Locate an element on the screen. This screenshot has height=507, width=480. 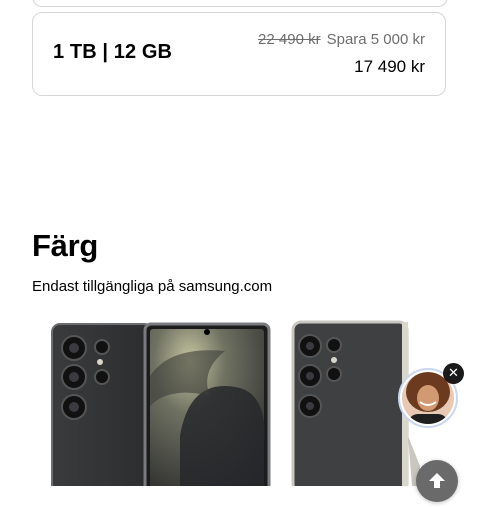
original-price: 22 490 kr is located at coordinates (289, 39).